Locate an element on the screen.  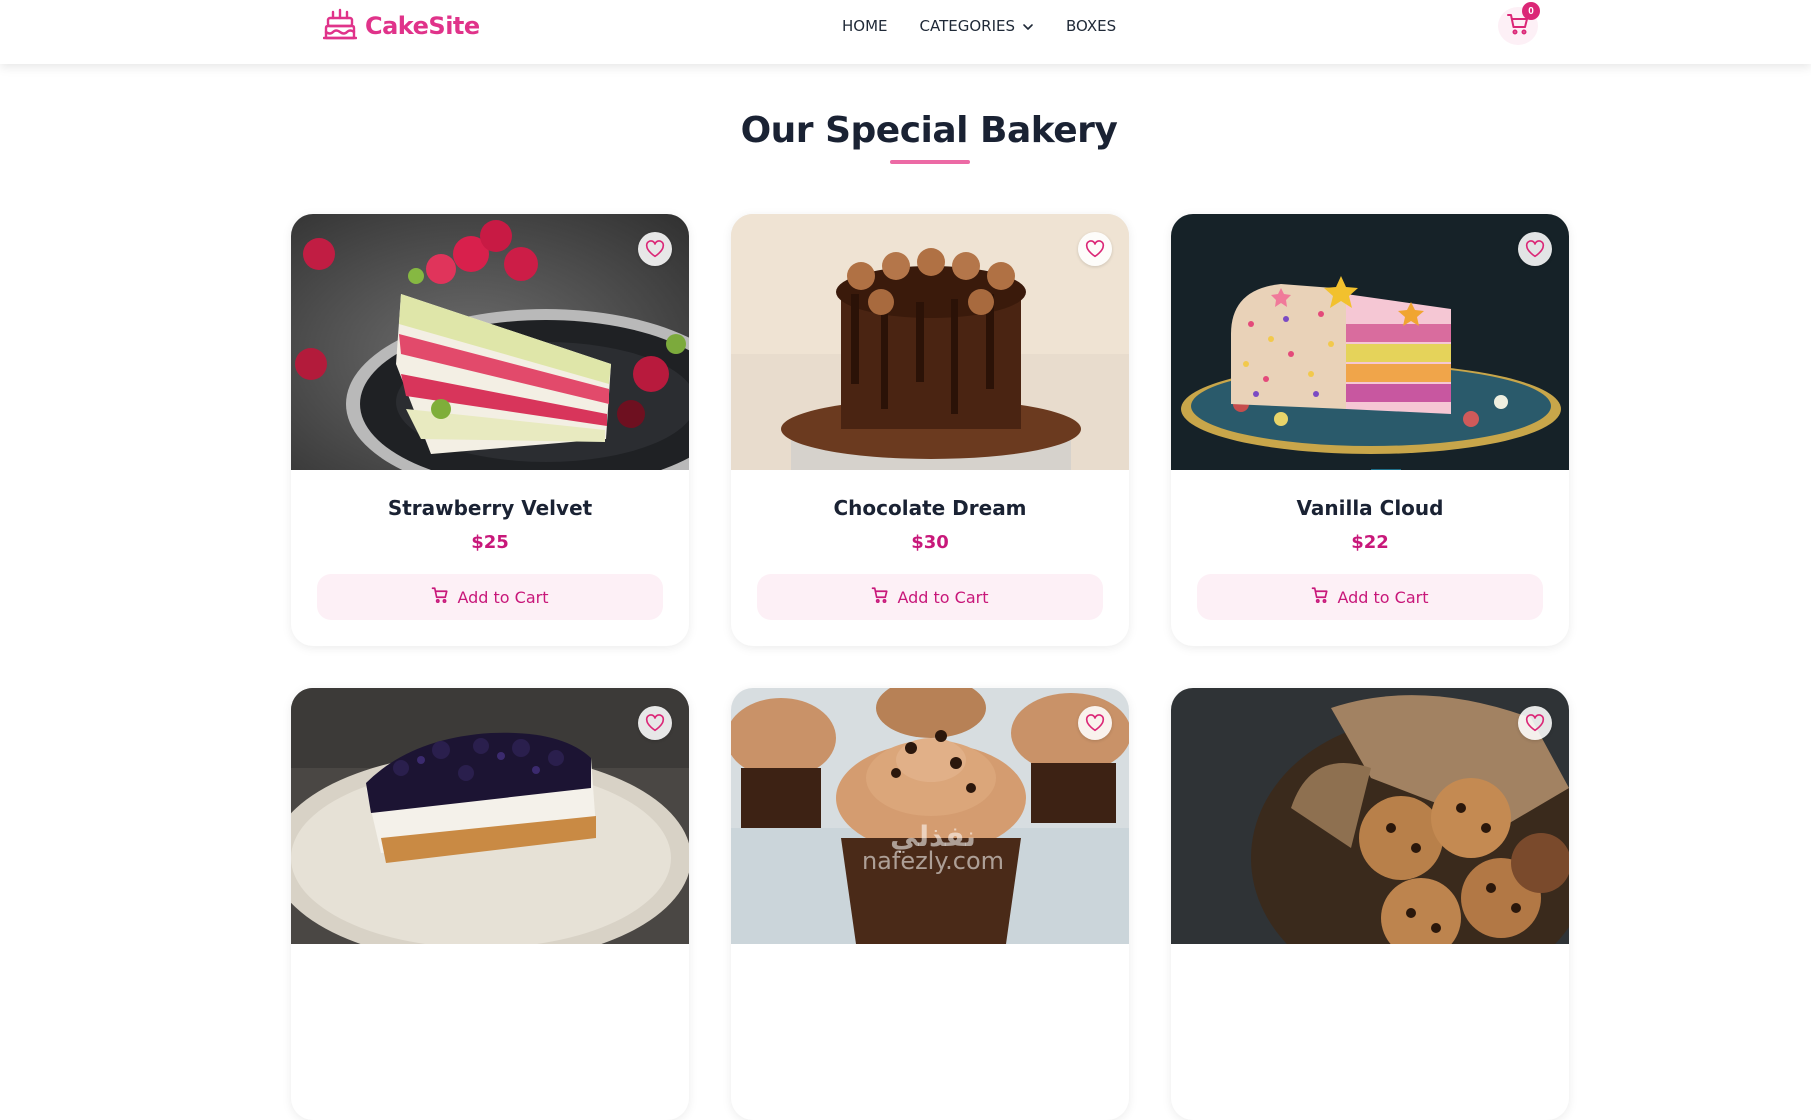
cart-count-badge: 0 is located at coordinates (1531, 11).